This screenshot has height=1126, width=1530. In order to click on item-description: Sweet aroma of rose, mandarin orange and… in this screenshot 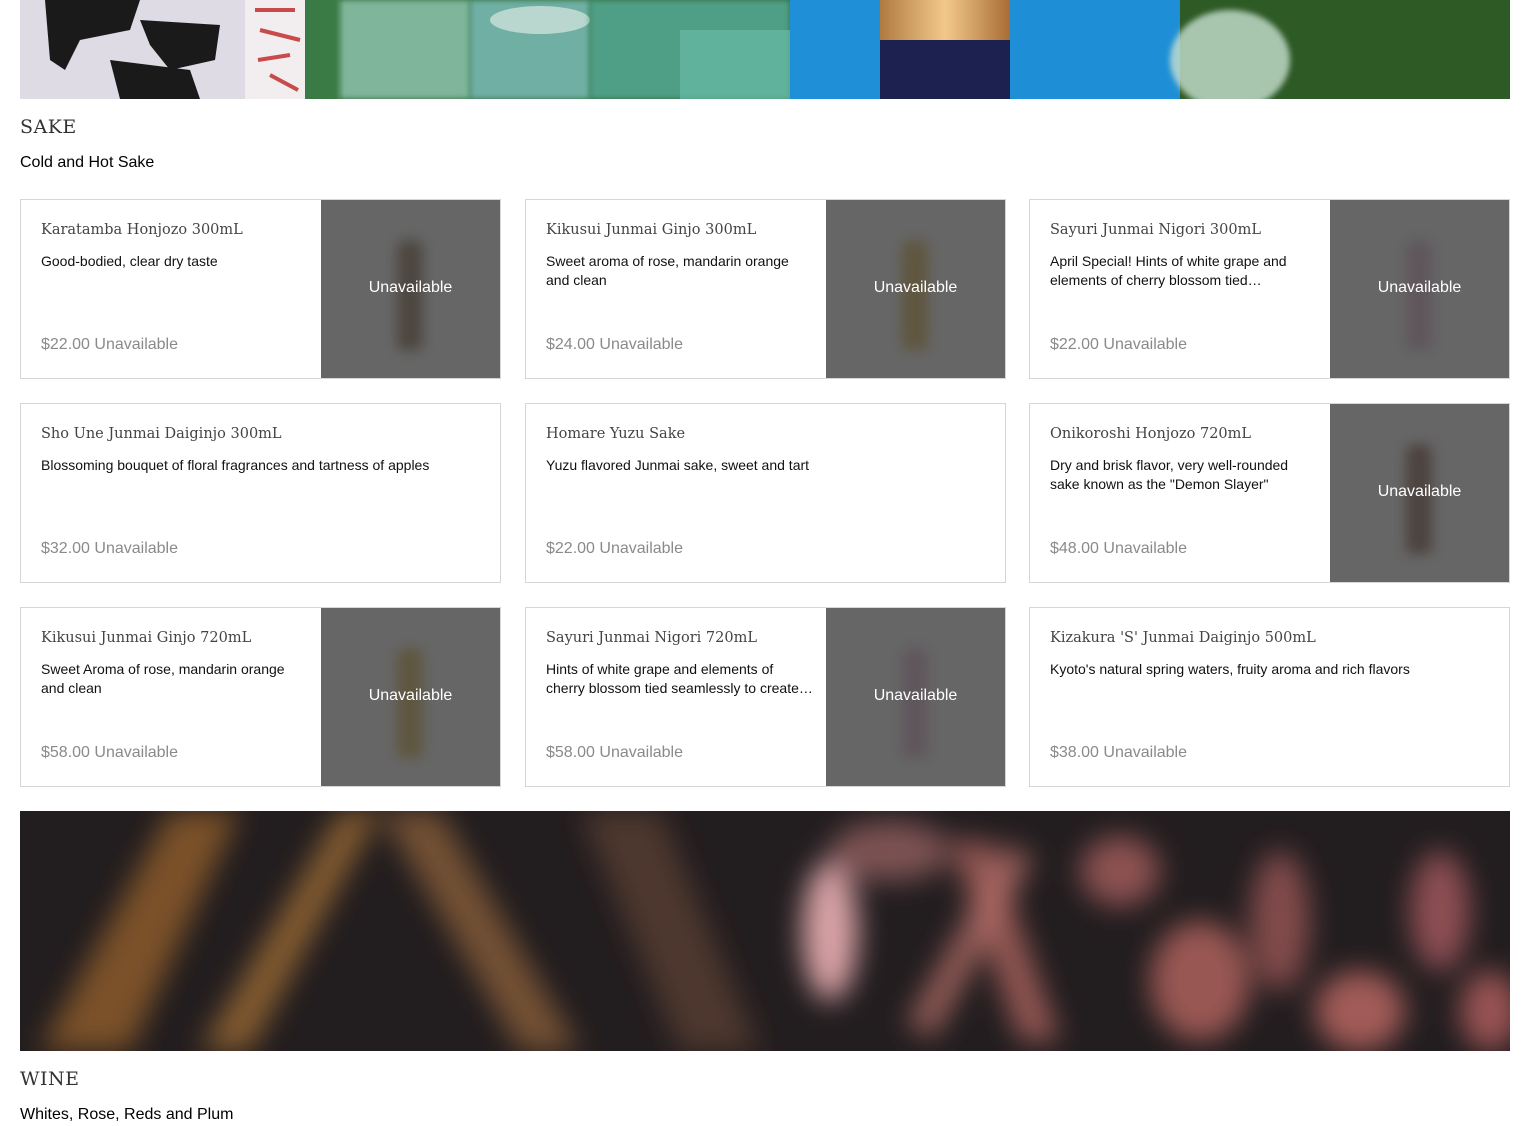, I will do `click(667, 270)`.